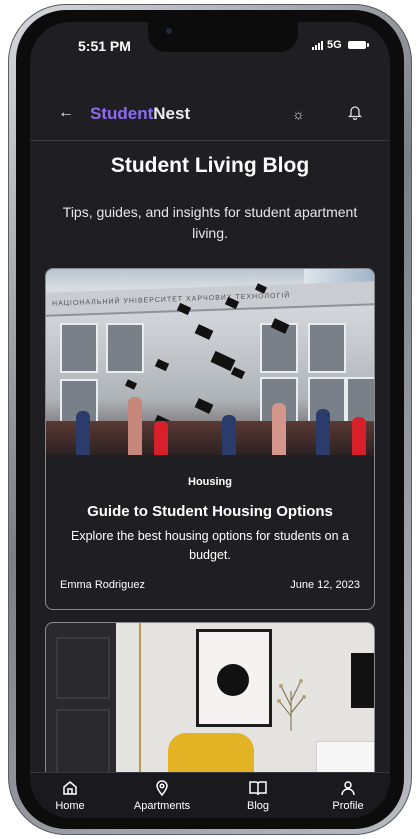 The image size is (420, 839). What do you see at coordinates (258, 788) in the screenshot?
I see `book-open-icon` at bounding box center [258, 788].